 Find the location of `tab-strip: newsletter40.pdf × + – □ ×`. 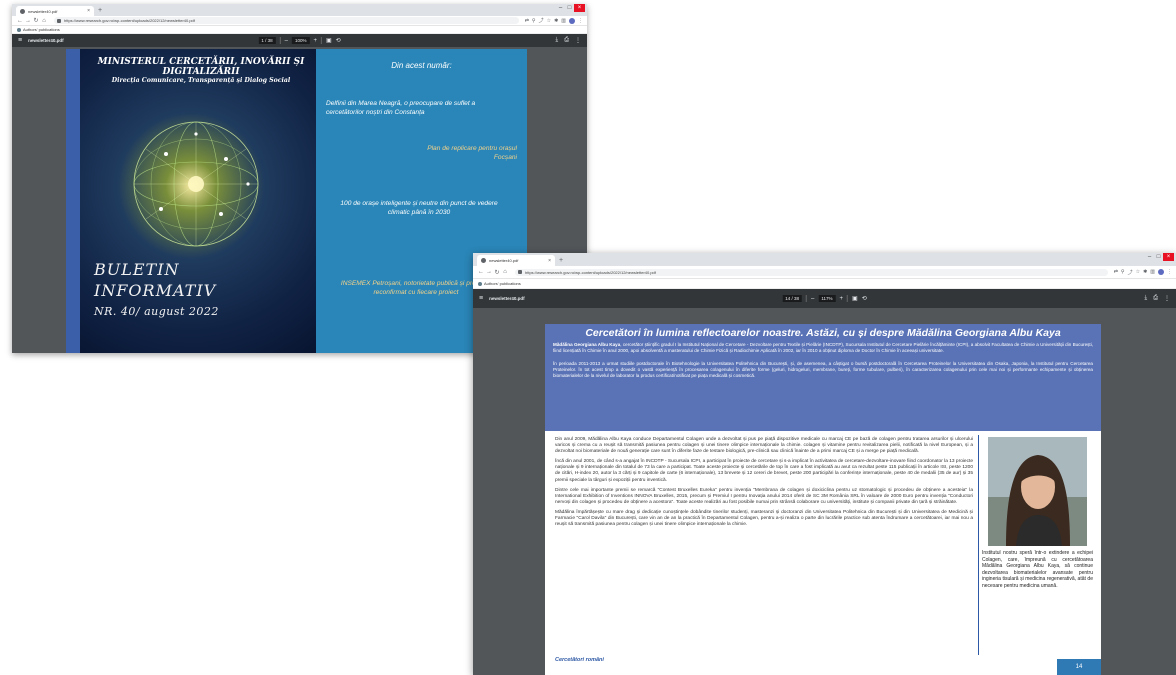

tab-strip: newsletter40.pdf × + – □ × is located at coordinates (299, 10).